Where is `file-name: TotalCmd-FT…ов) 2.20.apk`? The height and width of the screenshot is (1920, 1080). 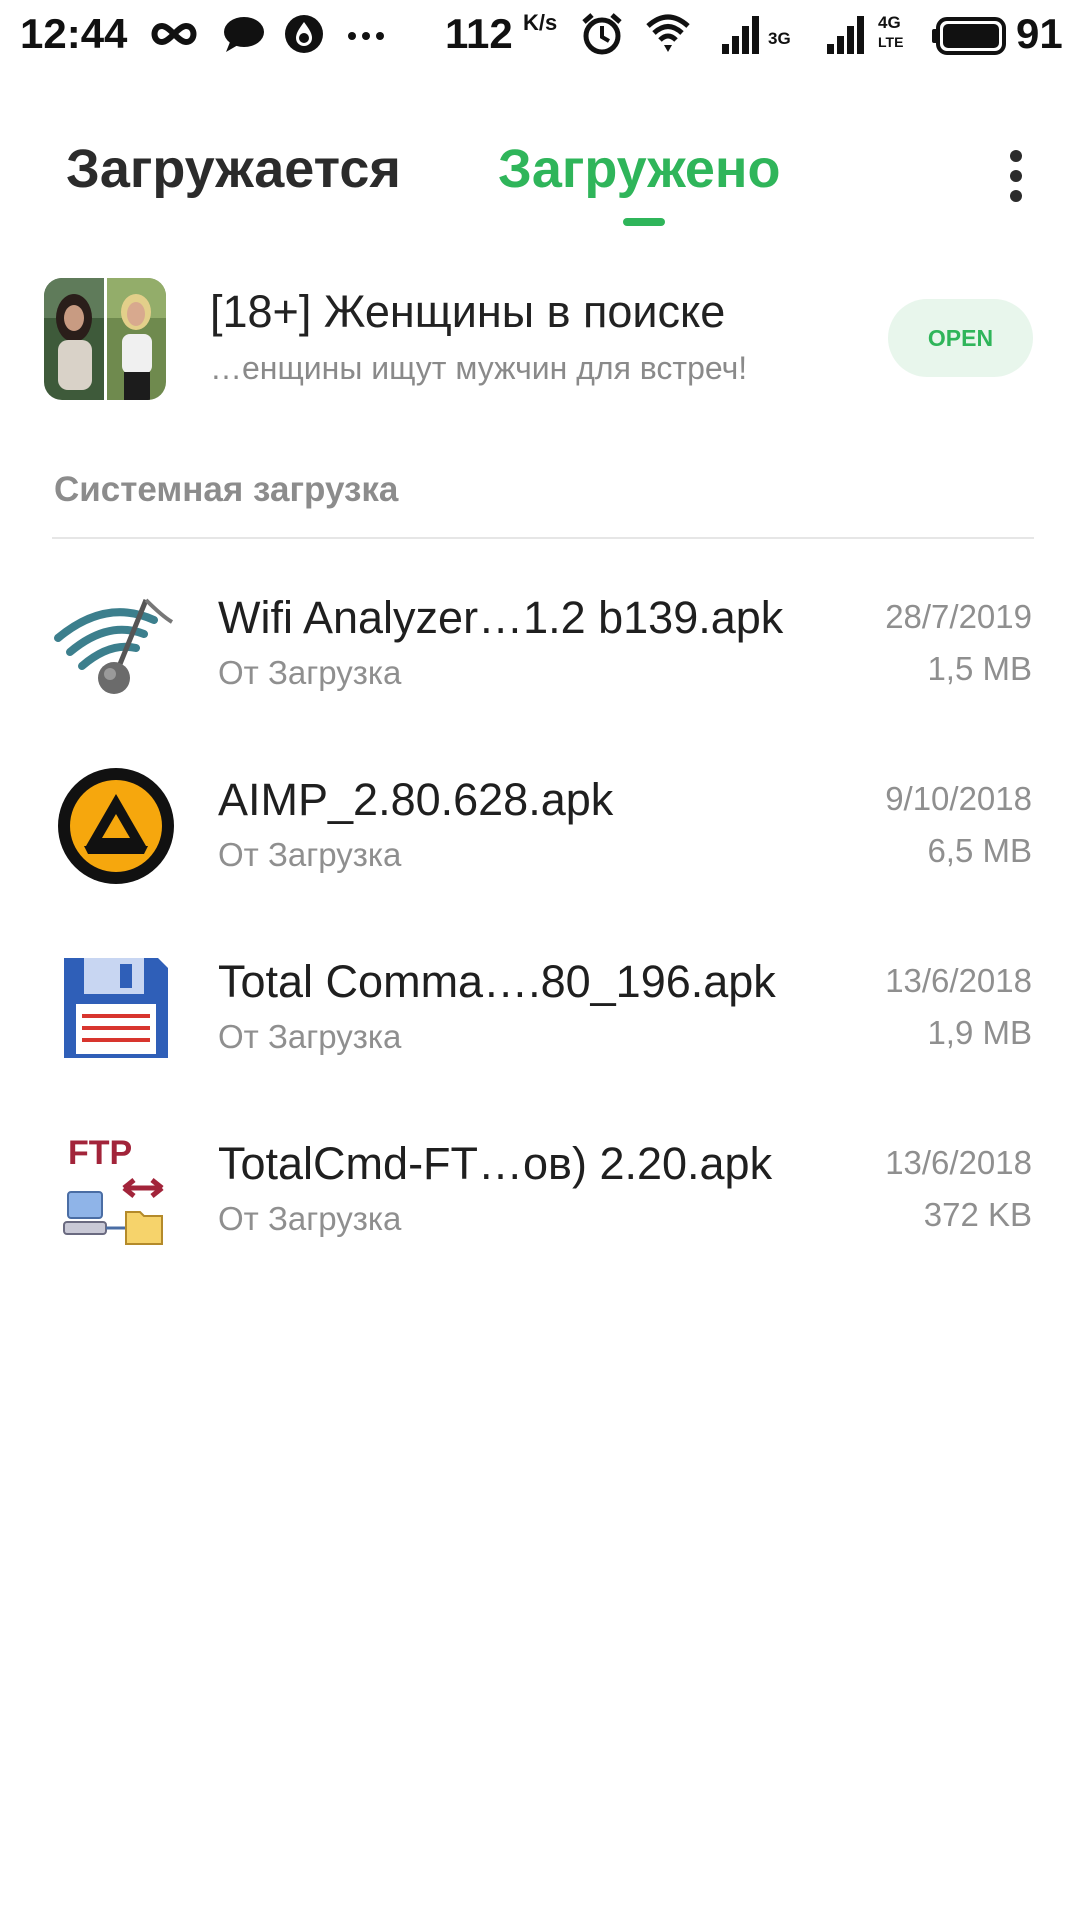
file-name: TotalCmd-FT…ов) 2.20.apk is located at coordinates (495, 1163).